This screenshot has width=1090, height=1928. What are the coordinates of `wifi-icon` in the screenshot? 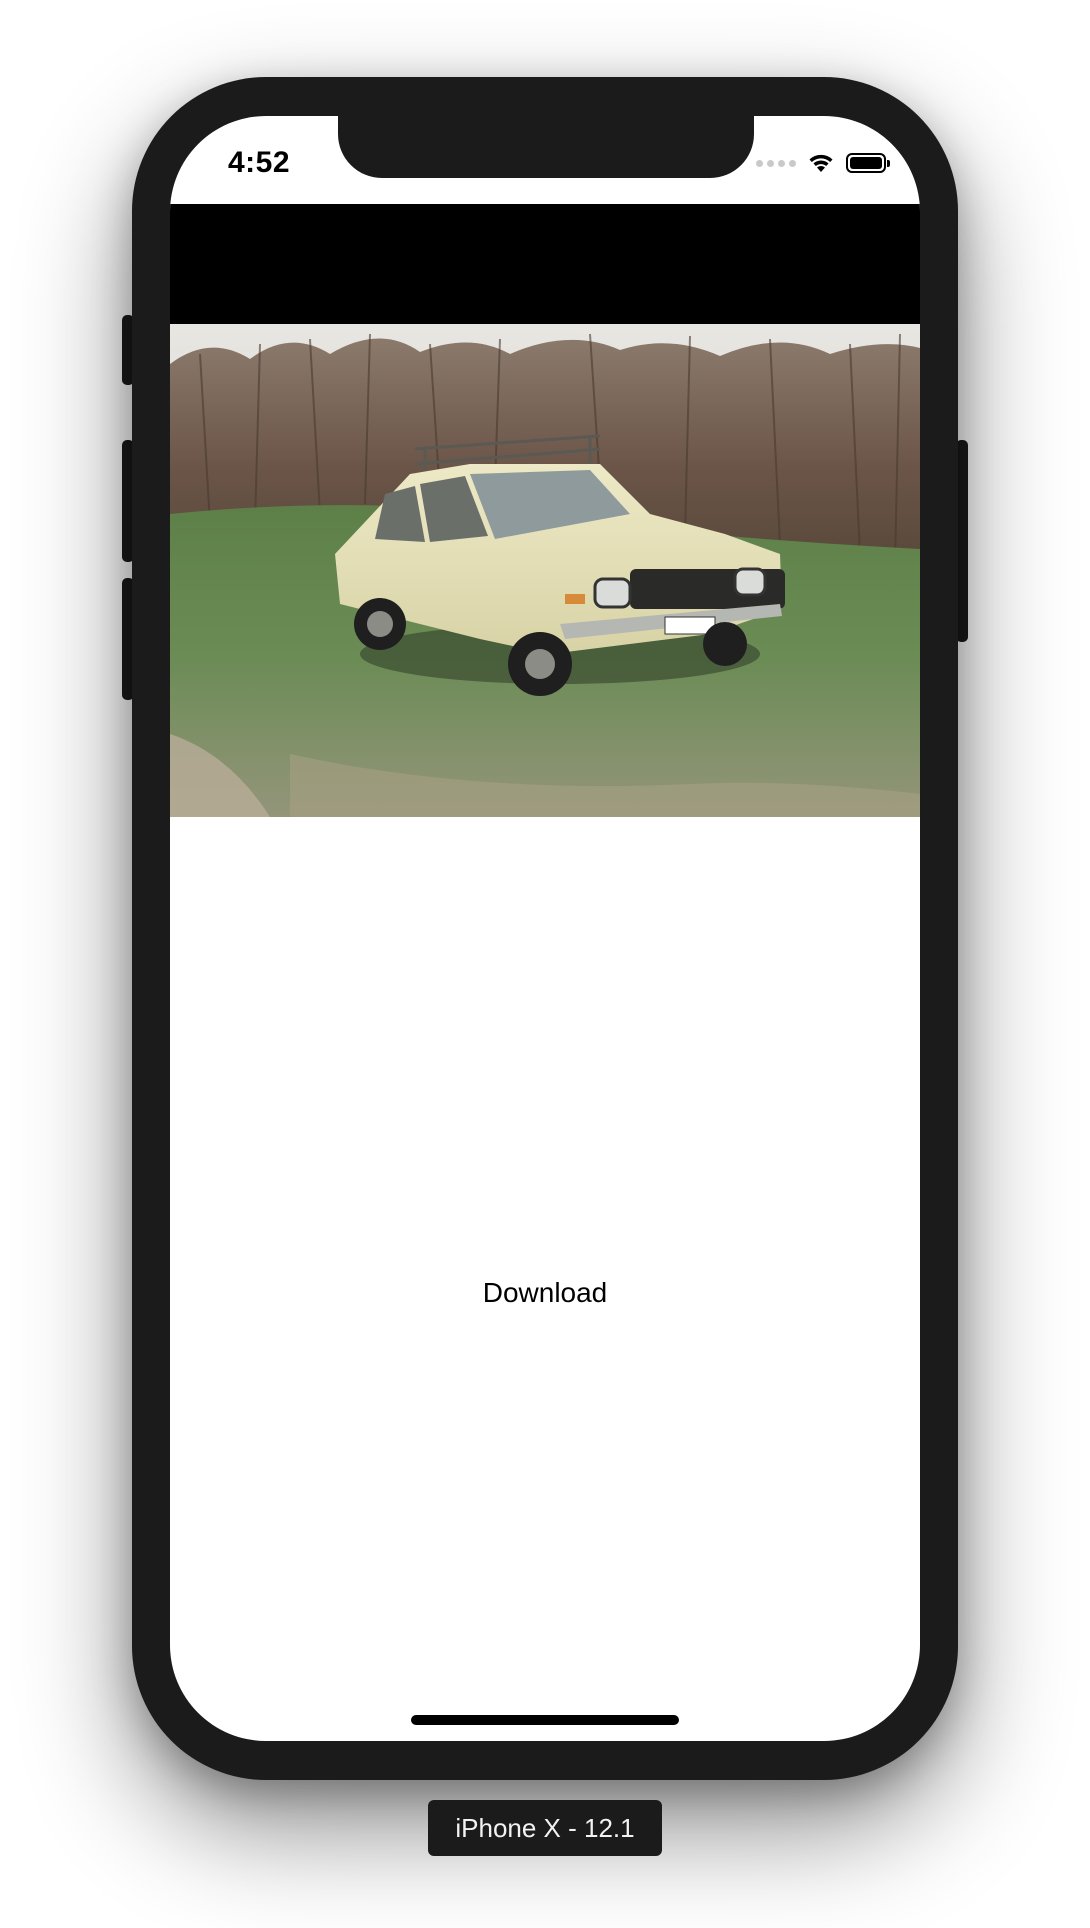 It's located at (821, 163).